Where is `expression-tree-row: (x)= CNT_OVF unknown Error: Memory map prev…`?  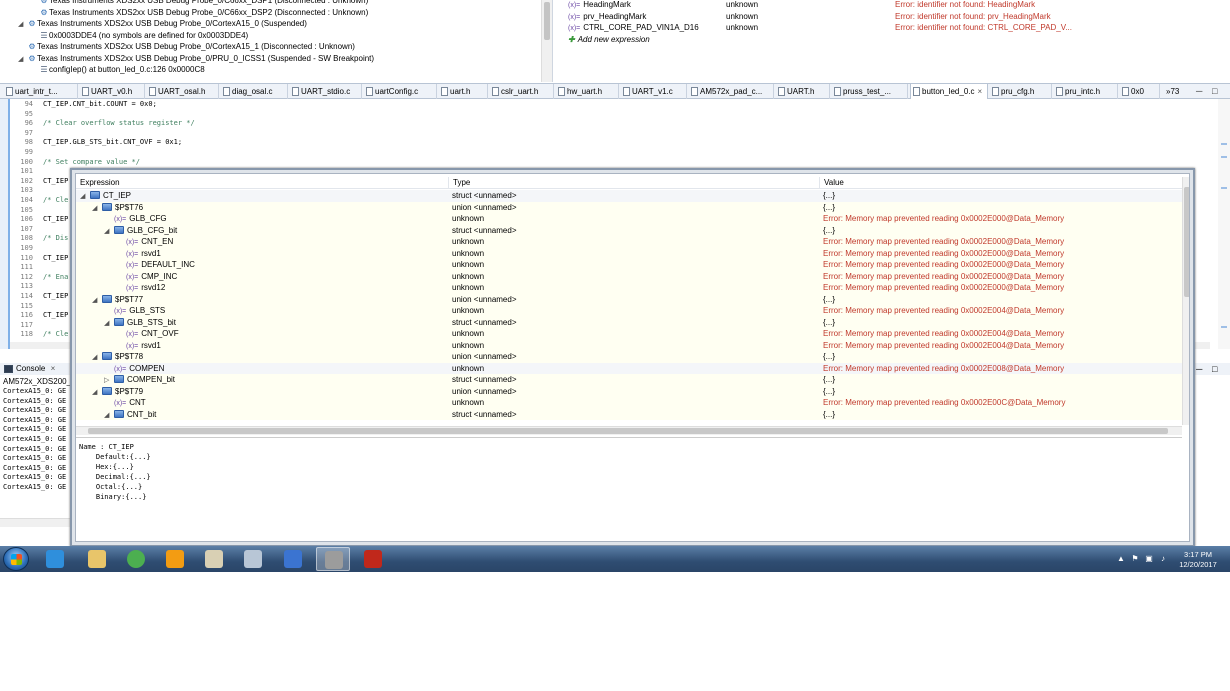
expression-tree-row: (x)= CNT_OVF unknown Error: Memory map prev… is located at coordinates (629, 334).